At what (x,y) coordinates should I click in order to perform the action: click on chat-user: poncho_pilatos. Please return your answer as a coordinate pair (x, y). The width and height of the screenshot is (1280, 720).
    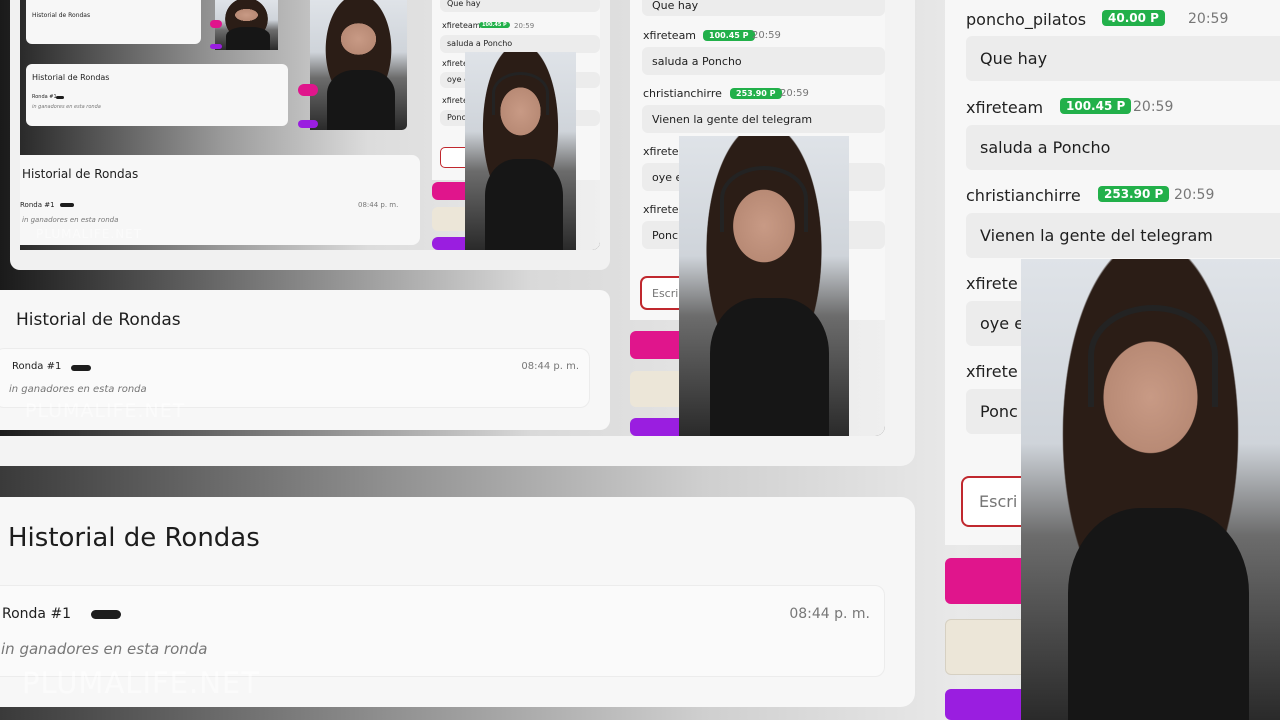
    Looking at the image, I should click on (1026, 19).